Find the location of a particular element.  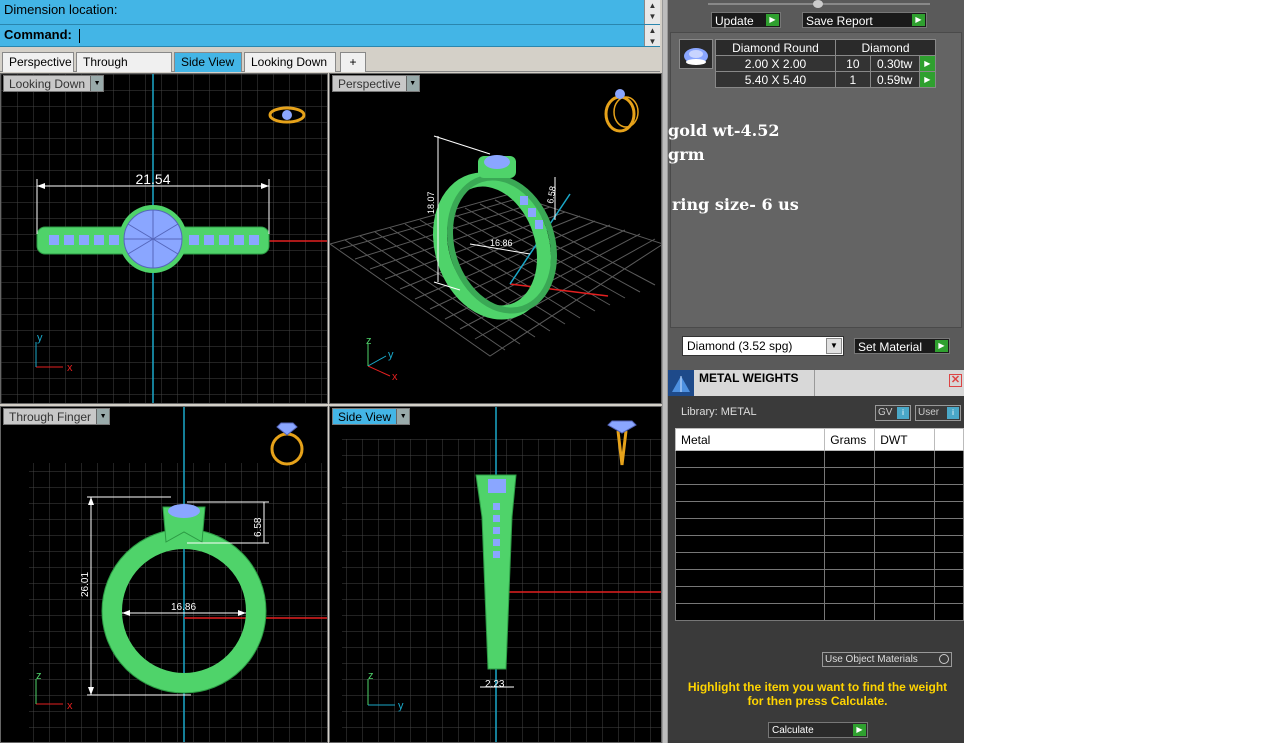

add-tab-icon: + is located at coordinates (353, 62).